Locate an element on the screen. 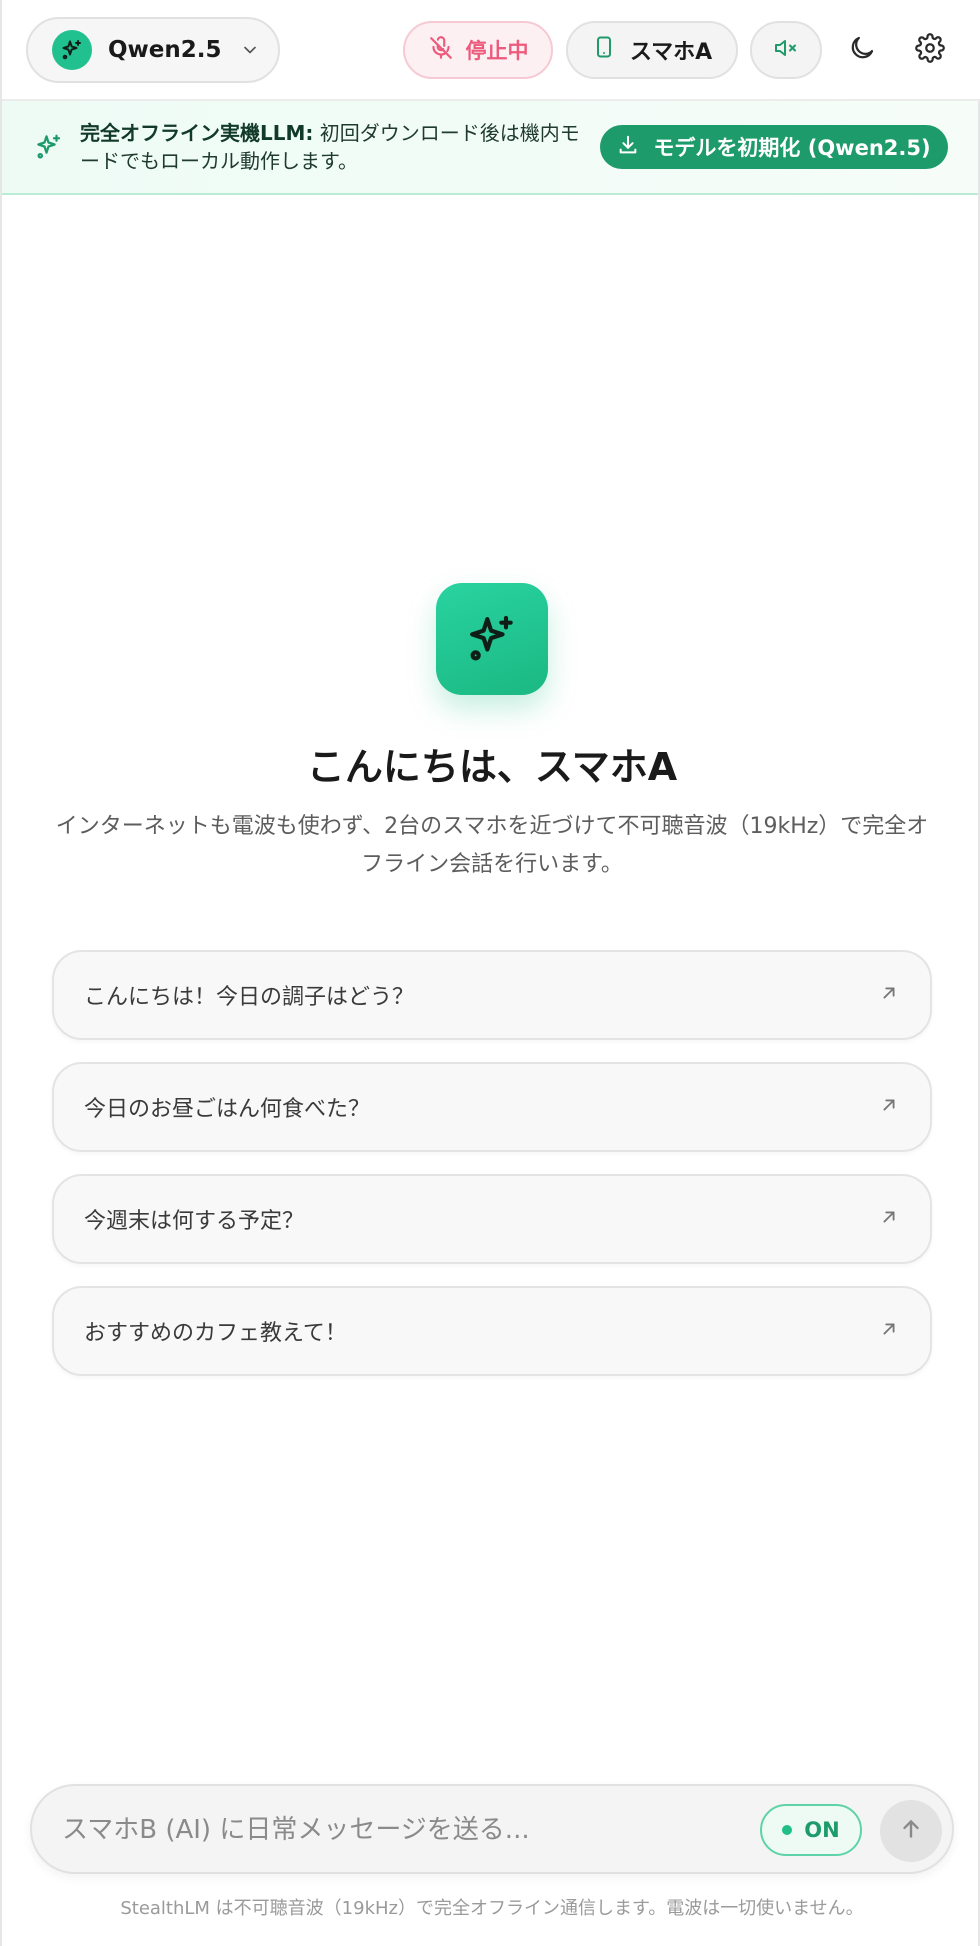 The height and width of the screenshot is (1946, 980). send-button is located at coordinates (911, 1831).